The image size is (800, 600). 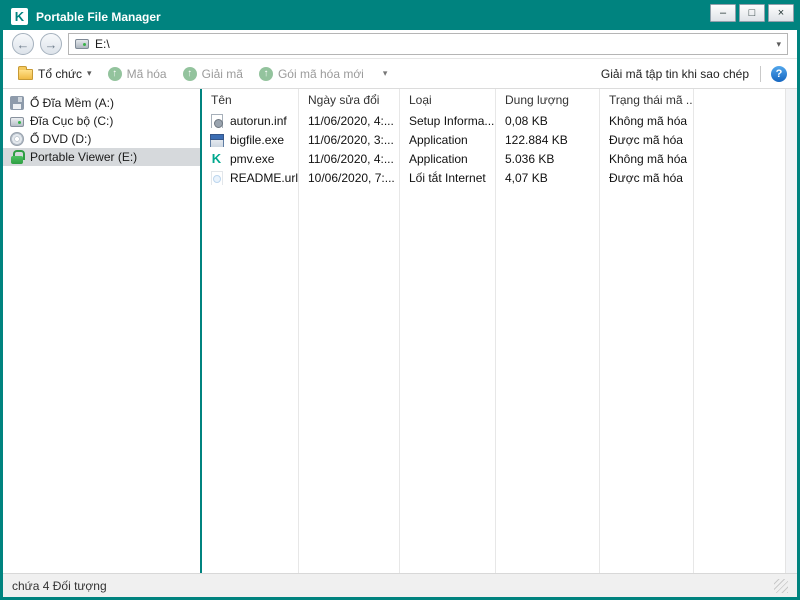 What do you see at coordinates (778, 44) in the screenshot?
I see `address-dropdown-icon: ▾` at bounding box center [778, 44].